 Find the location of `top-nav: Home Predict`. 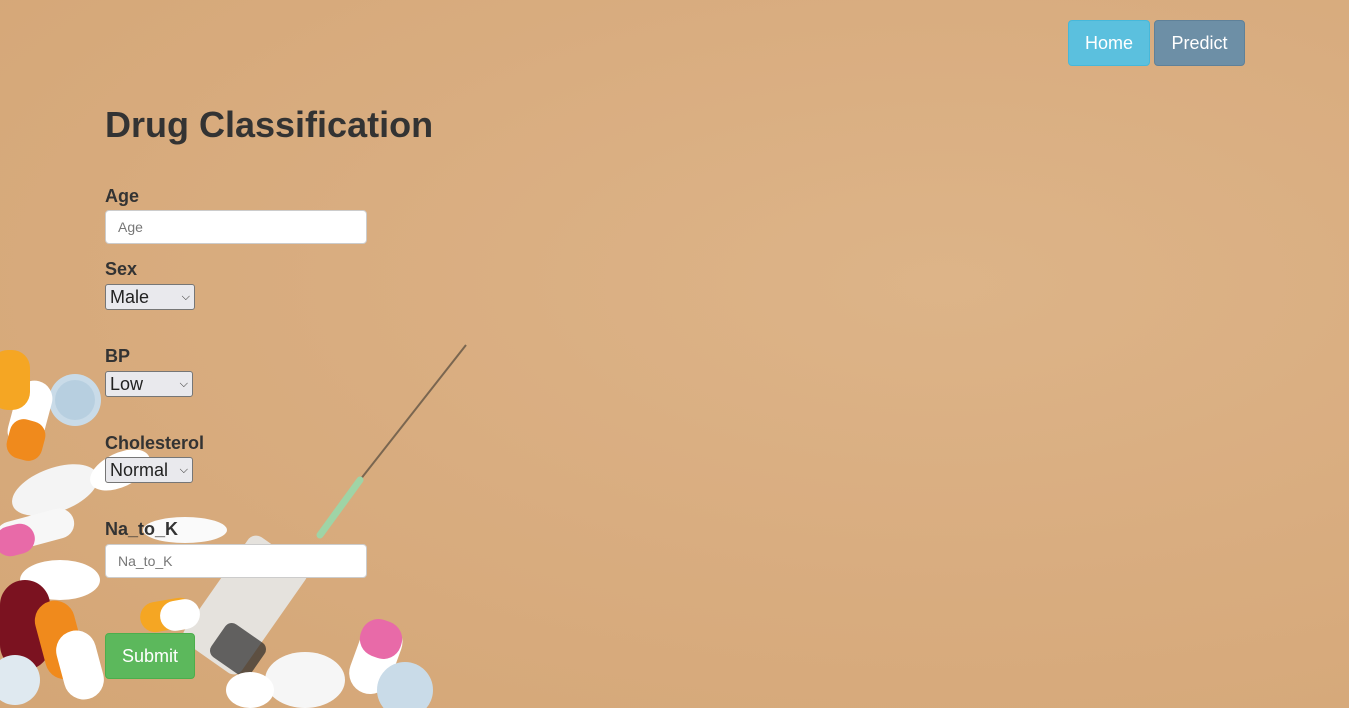

top-nav: Home Predict is located at coordinates (1156, 43).